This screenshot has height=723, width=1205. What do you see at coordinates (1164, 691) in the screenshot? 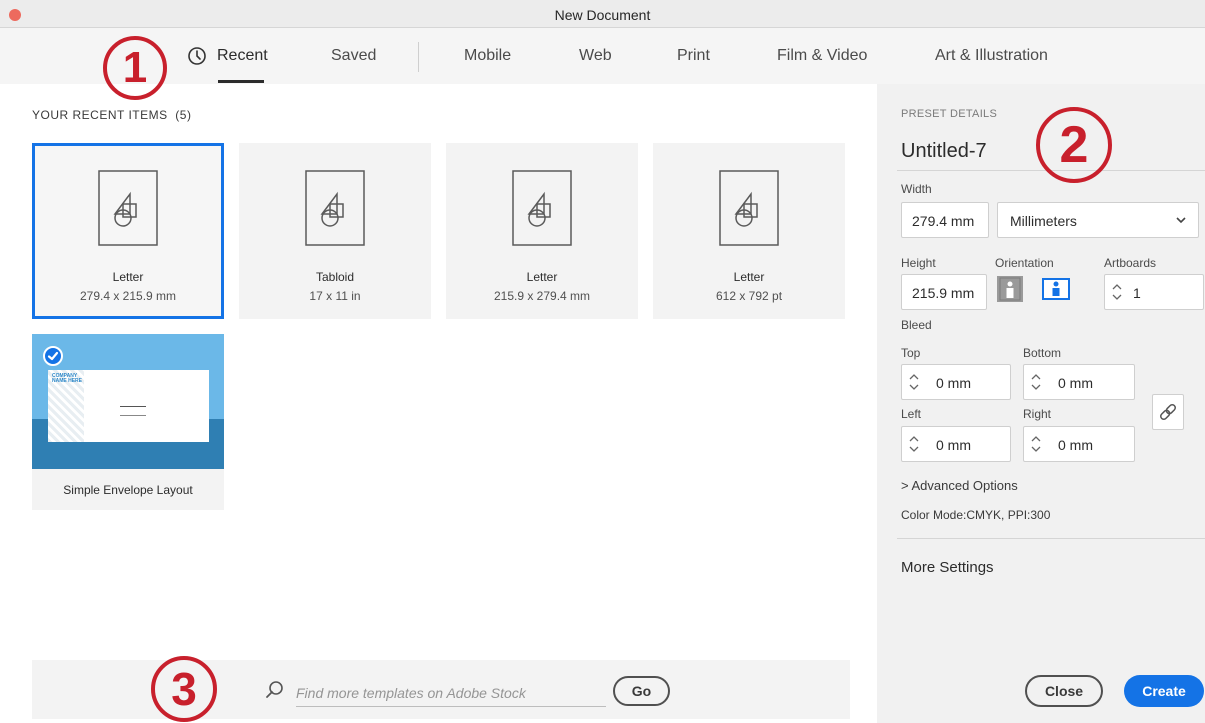
I see `create-button: Create` at bounding box center [1164, 691].